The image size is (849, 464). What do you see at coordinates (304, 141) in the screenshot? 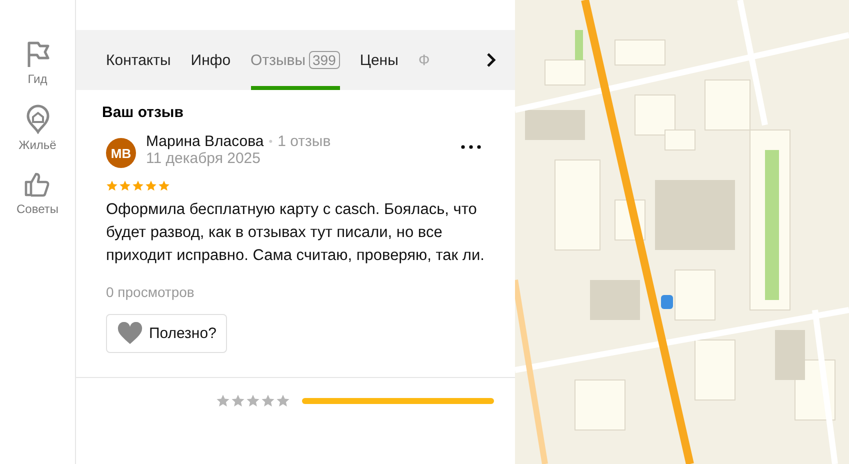
I see `review-count: 1 отзыв` at bounding box center [304, 141].